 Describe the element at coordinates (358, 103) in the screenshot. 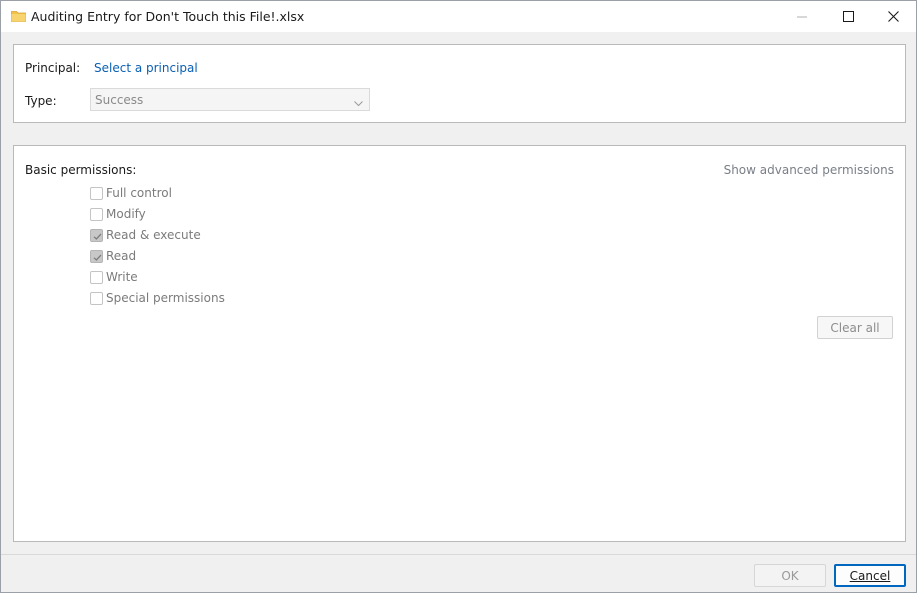

I see `chevron-down-icon` at that location.